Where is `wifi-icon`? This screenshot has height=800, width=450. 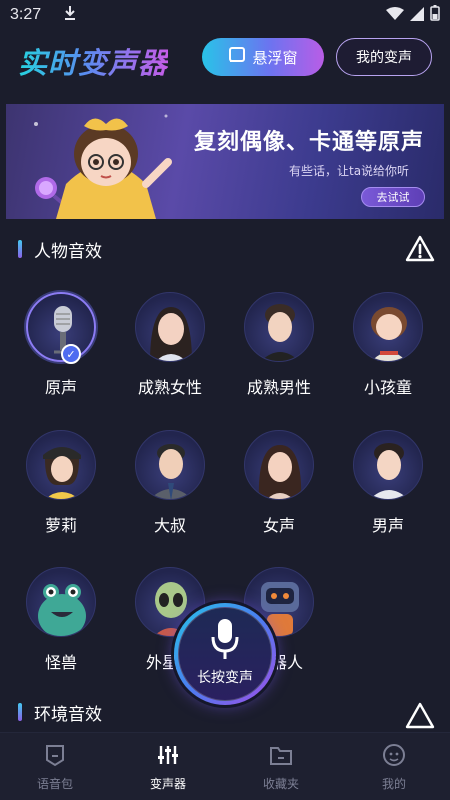
wifi-icon is located at coordinates (395, 15).